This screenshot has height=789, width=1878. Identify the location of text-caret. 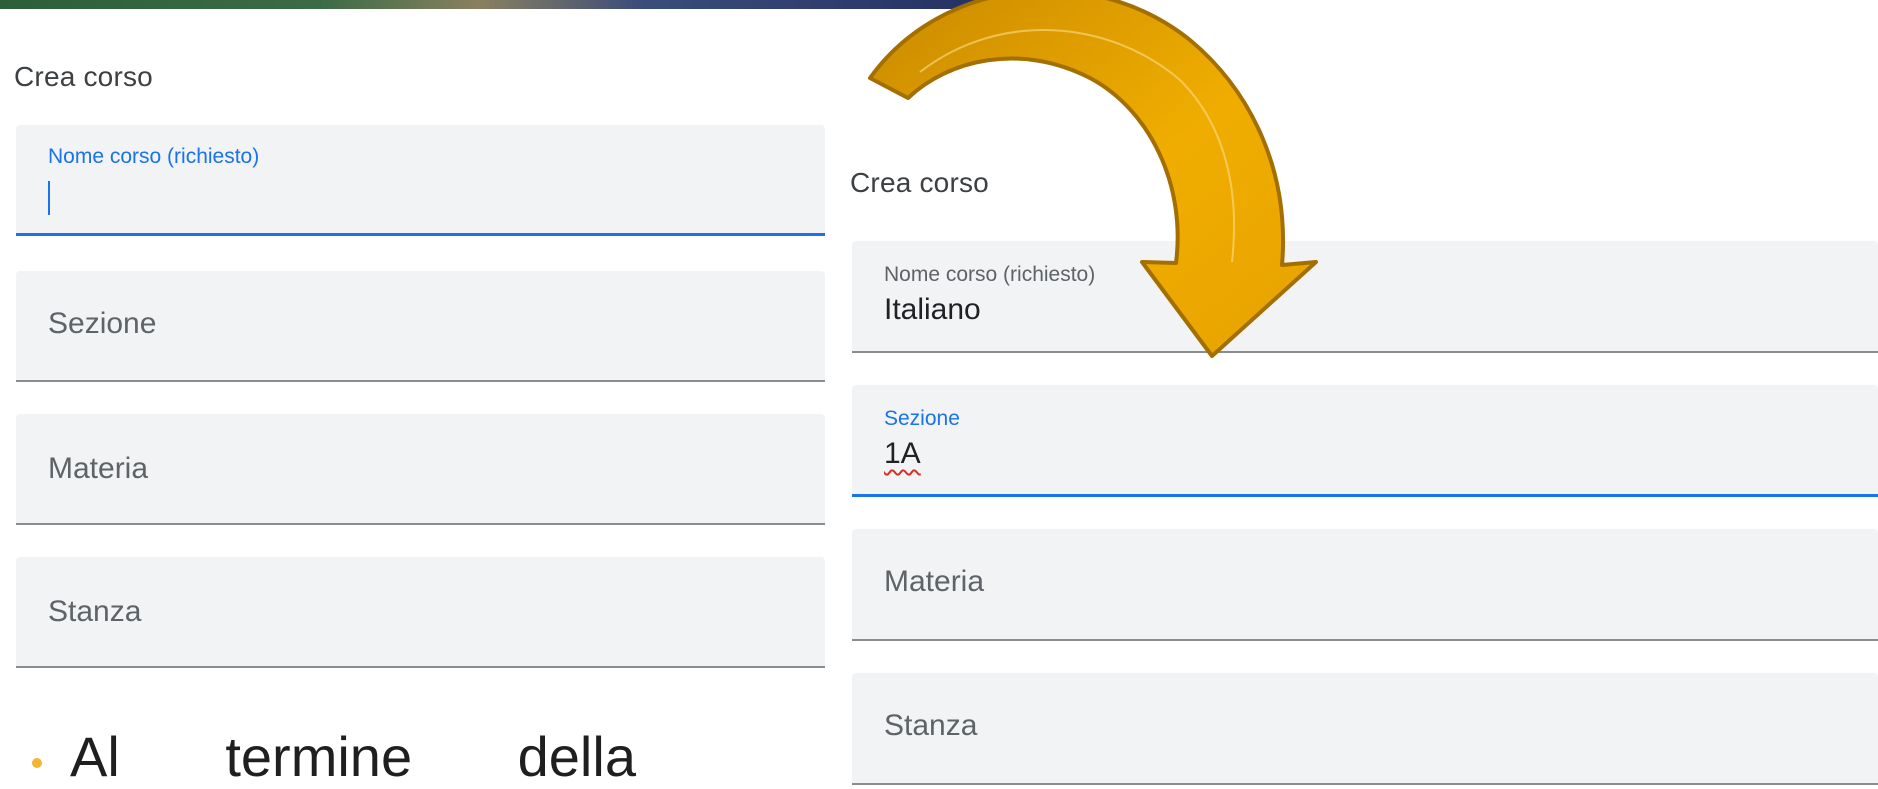
(49, 198).